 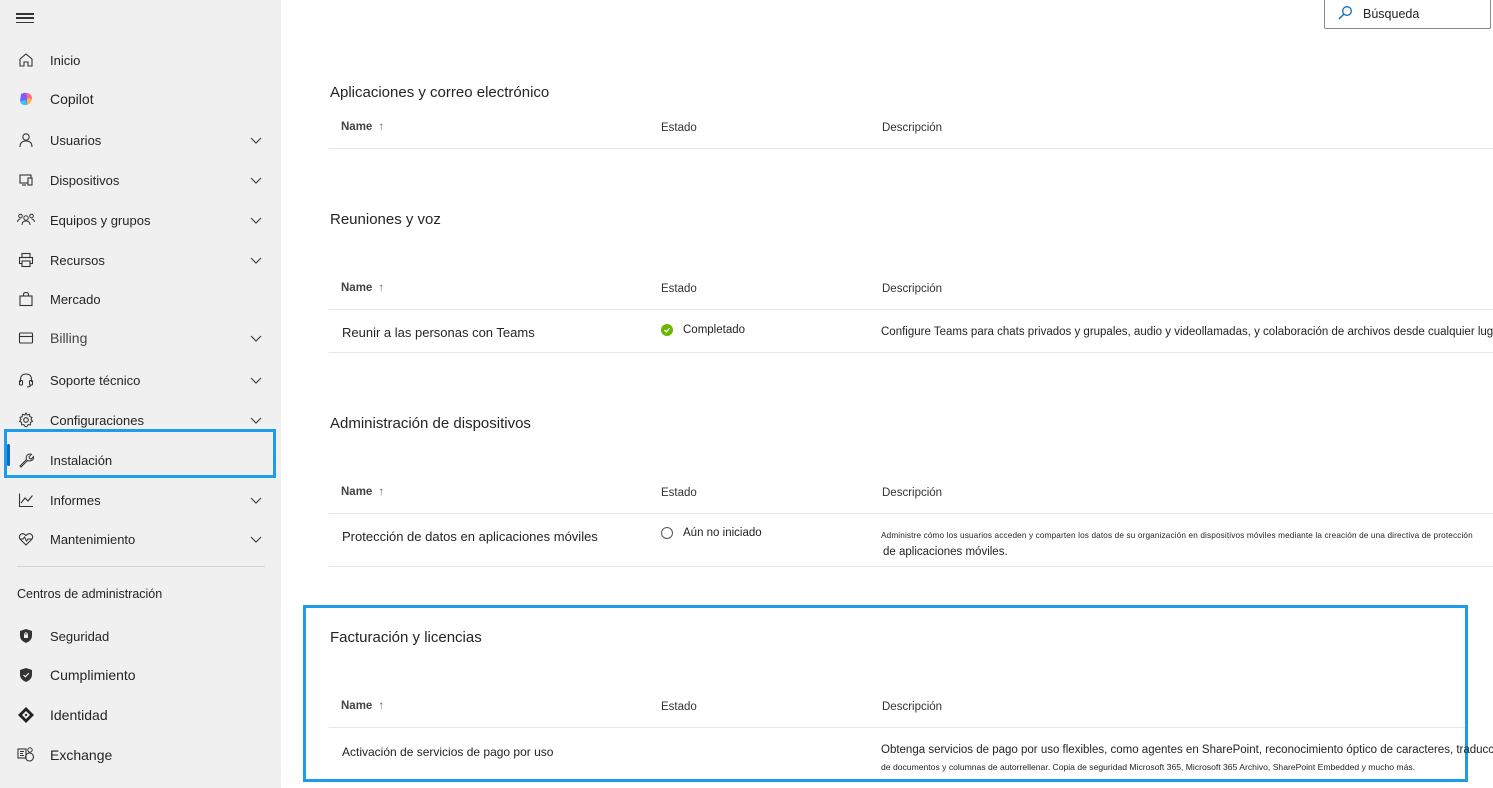 I want to click on search-box: Búsqueda, so click(x=1407, y=14).